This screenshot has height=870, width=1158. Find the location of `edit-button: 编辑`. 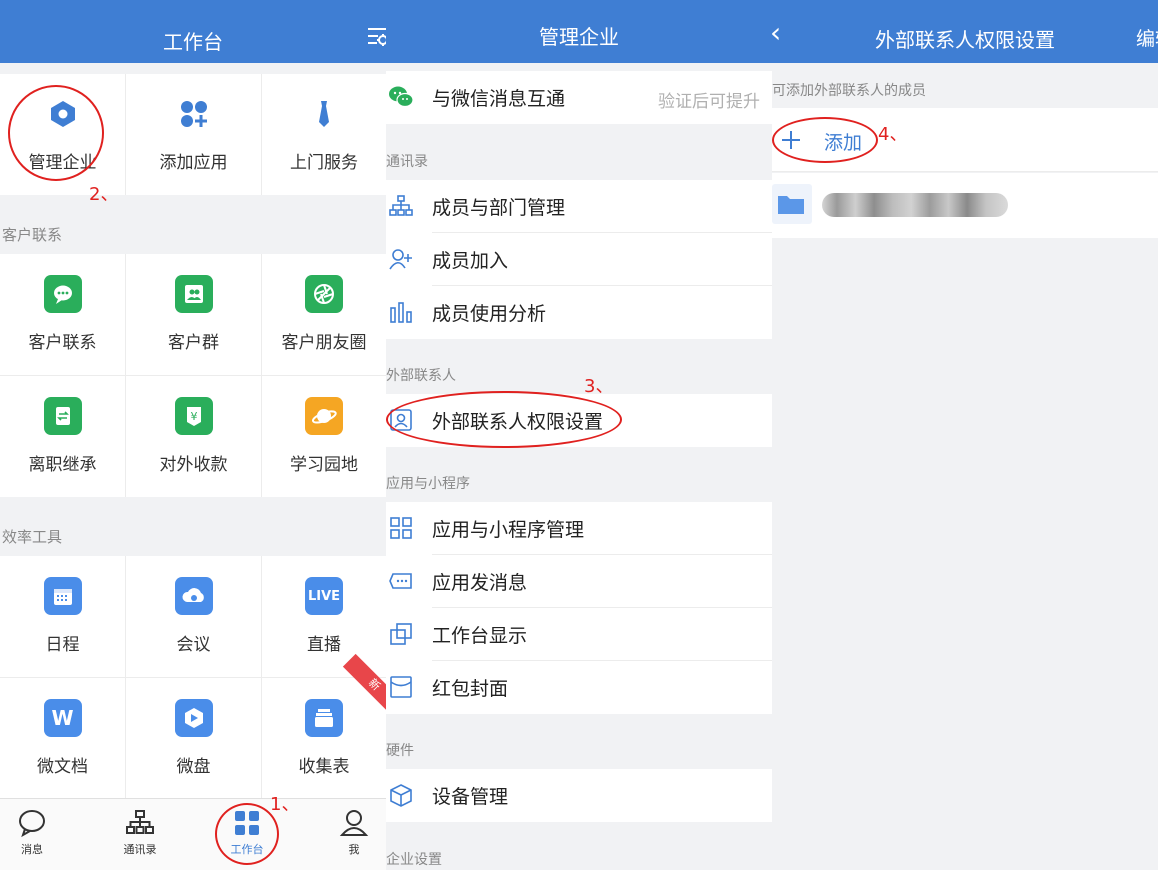

edit-button: 编辑 is located at coordinates (1147, 37).